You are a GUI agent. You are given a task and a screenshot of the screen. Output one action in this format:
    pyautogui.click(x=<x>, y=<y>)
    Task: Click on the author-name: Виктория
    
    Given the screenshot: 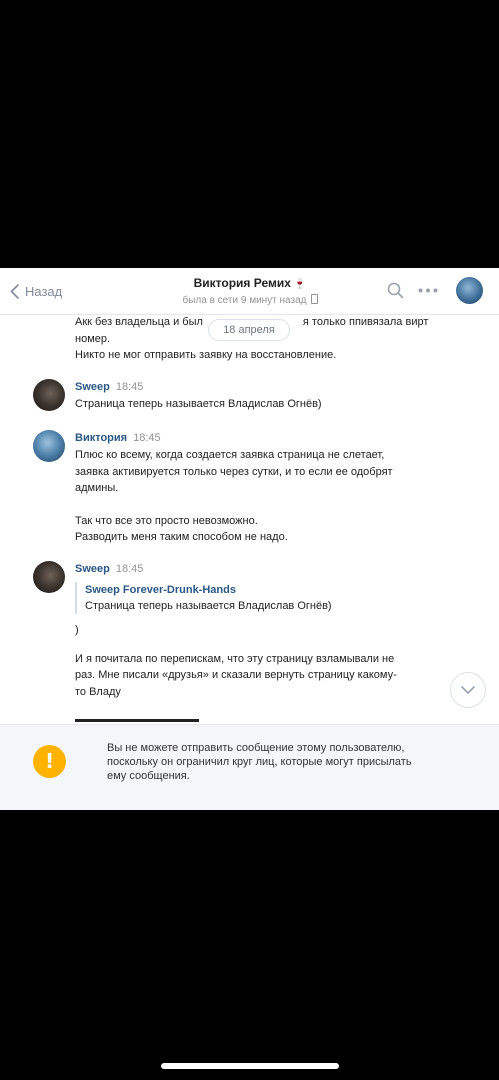 What is the action you would take?
    pyautogui.click(x=101, y=438)
    